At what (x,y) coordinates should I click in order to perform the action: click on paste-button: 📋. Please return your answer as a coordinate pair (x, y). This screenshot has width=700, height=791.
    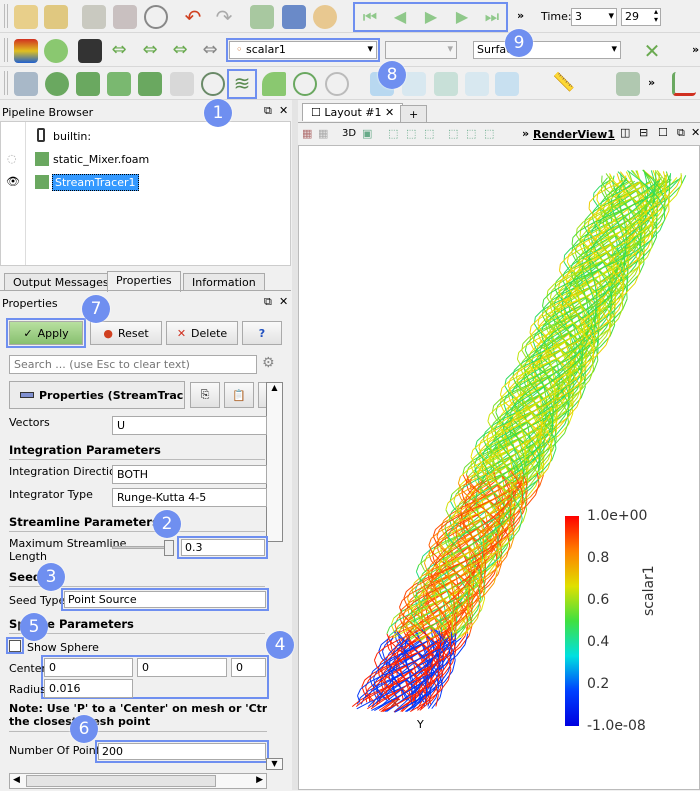
    Looking at the image, I should click on (239, 395).